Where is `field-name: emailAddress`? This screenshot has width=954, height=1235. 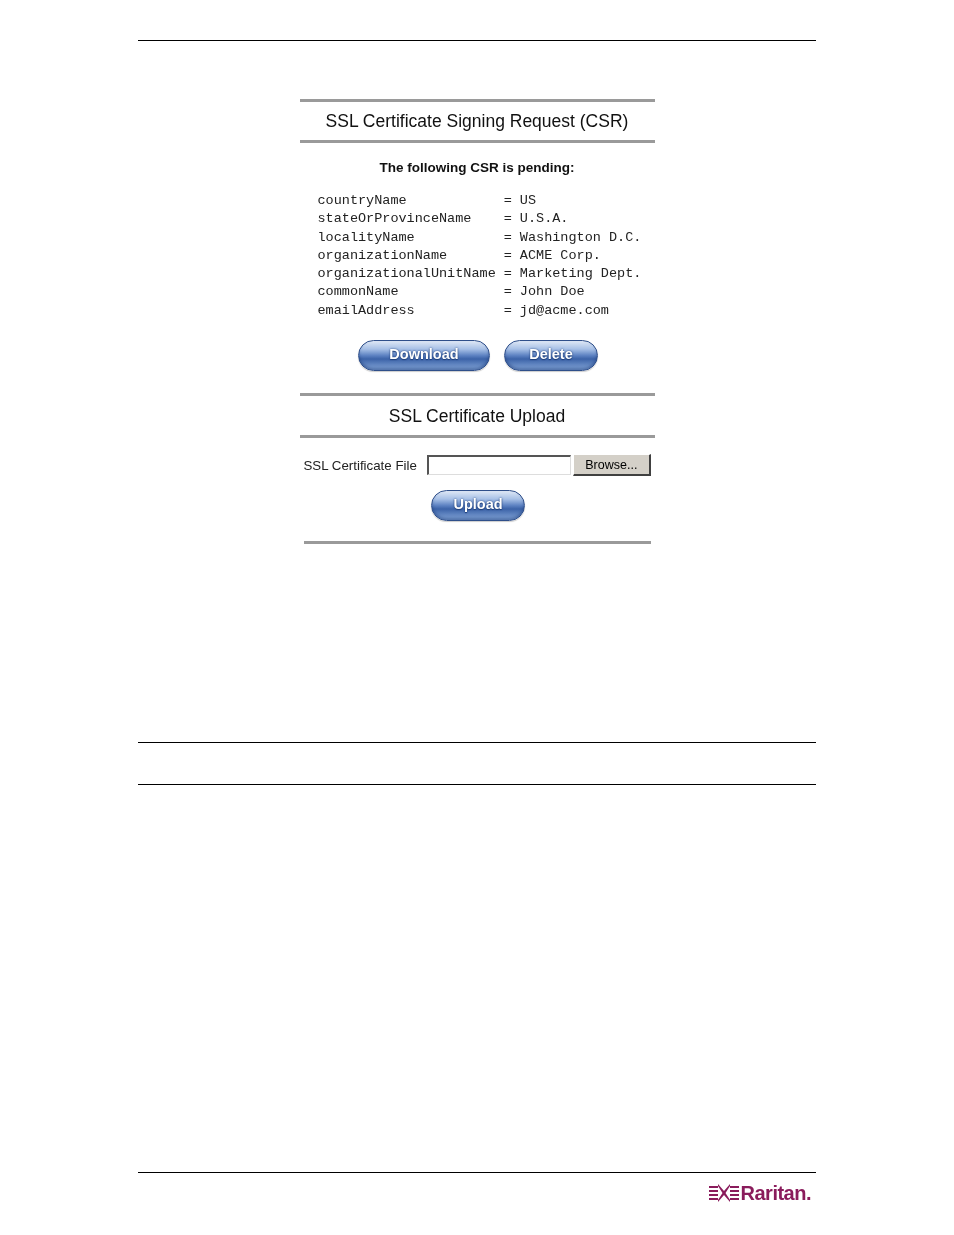 field-name: emailAddress is located at coordinates (366, 310).